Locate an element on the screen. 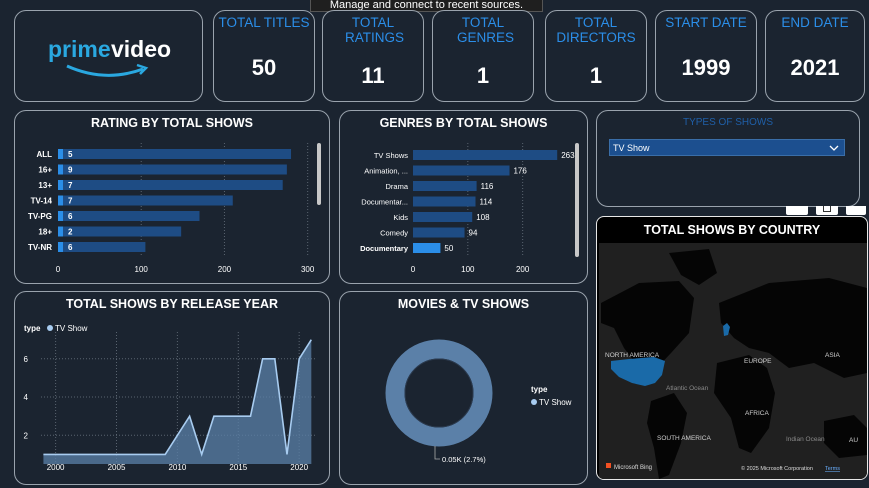  data-label: 50 is located at coordinates (448, 248).